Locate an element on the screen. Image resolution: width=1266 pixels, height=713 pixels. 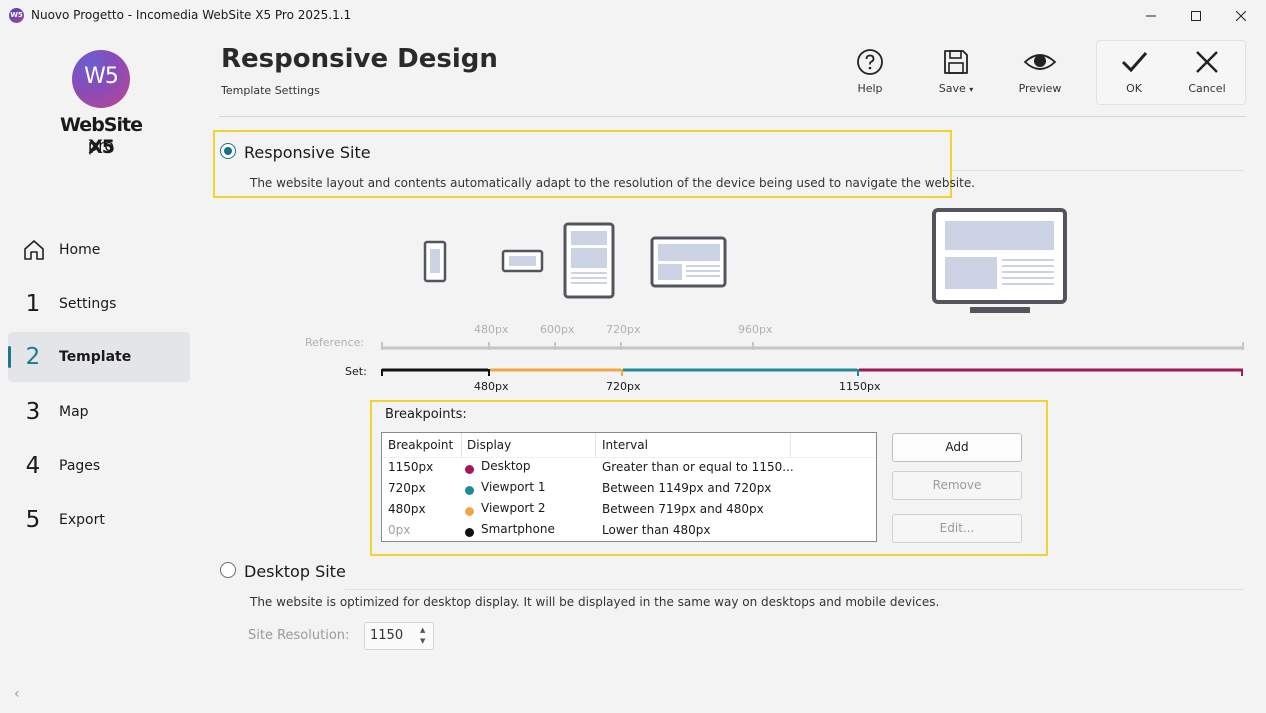
table-row: 480px Viewport 2 Between 719px and 480px is located at coordinates (629, 510).